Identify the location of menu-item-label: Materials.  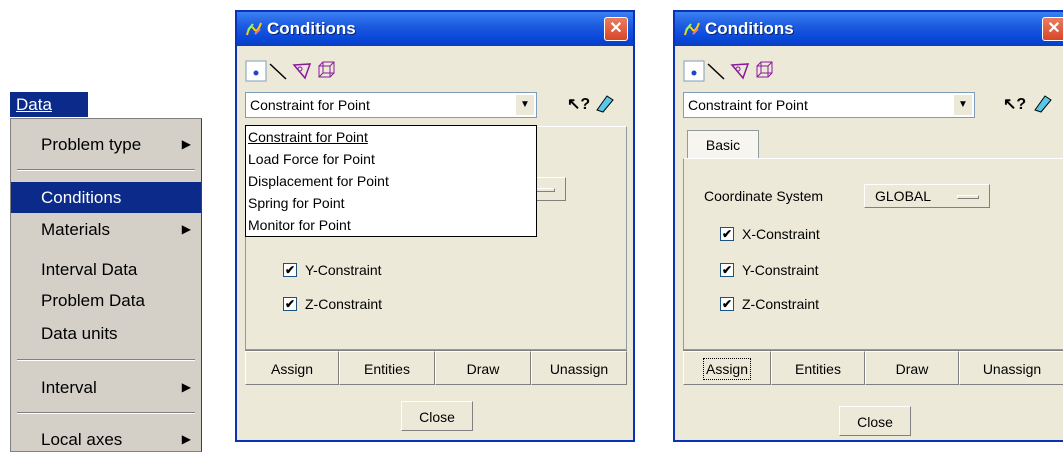
(75, 229).